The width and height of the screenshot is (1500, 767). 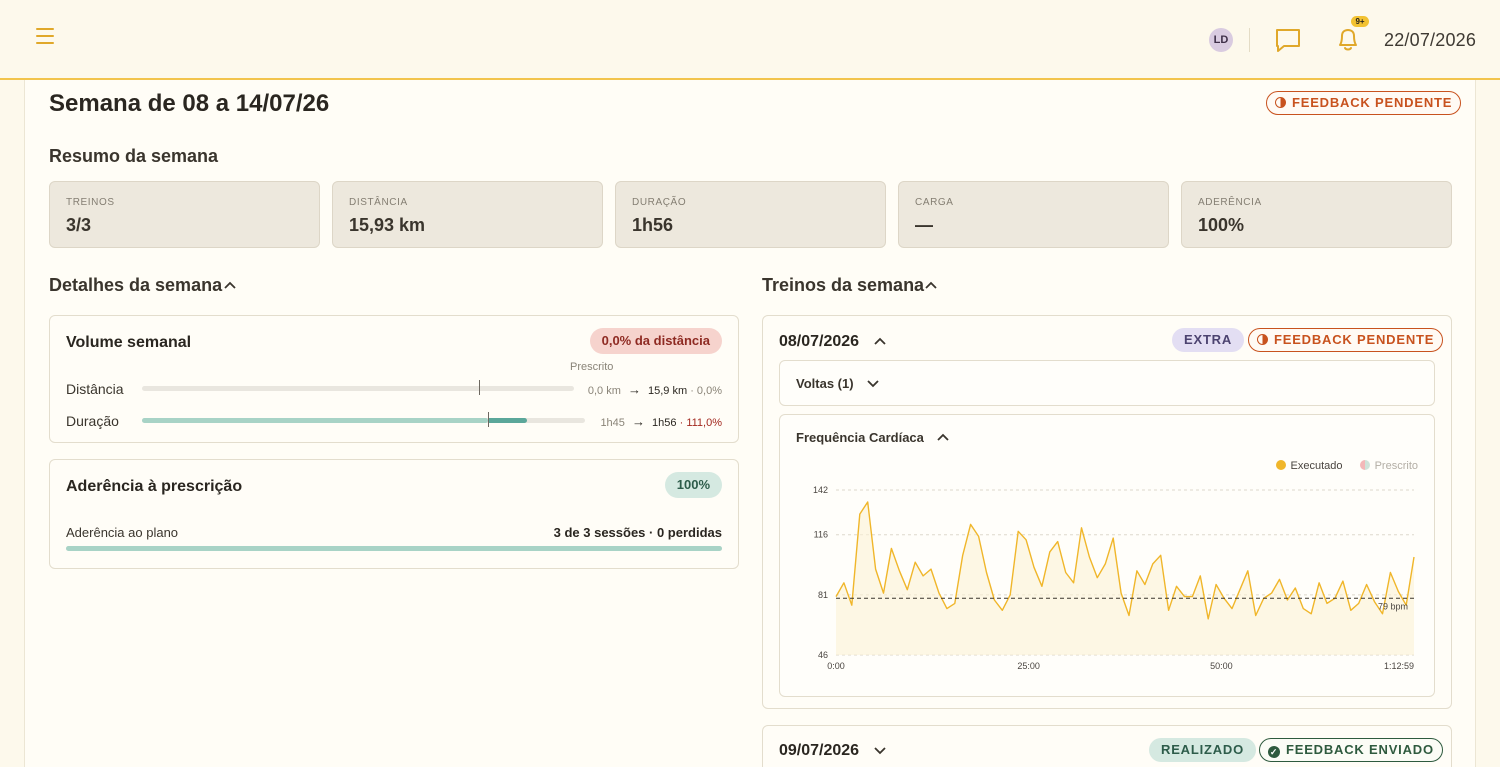 I want to click on workout-feedback-status-badge: FEEDBACK PENDENTE, so click(x=1346, y=340).